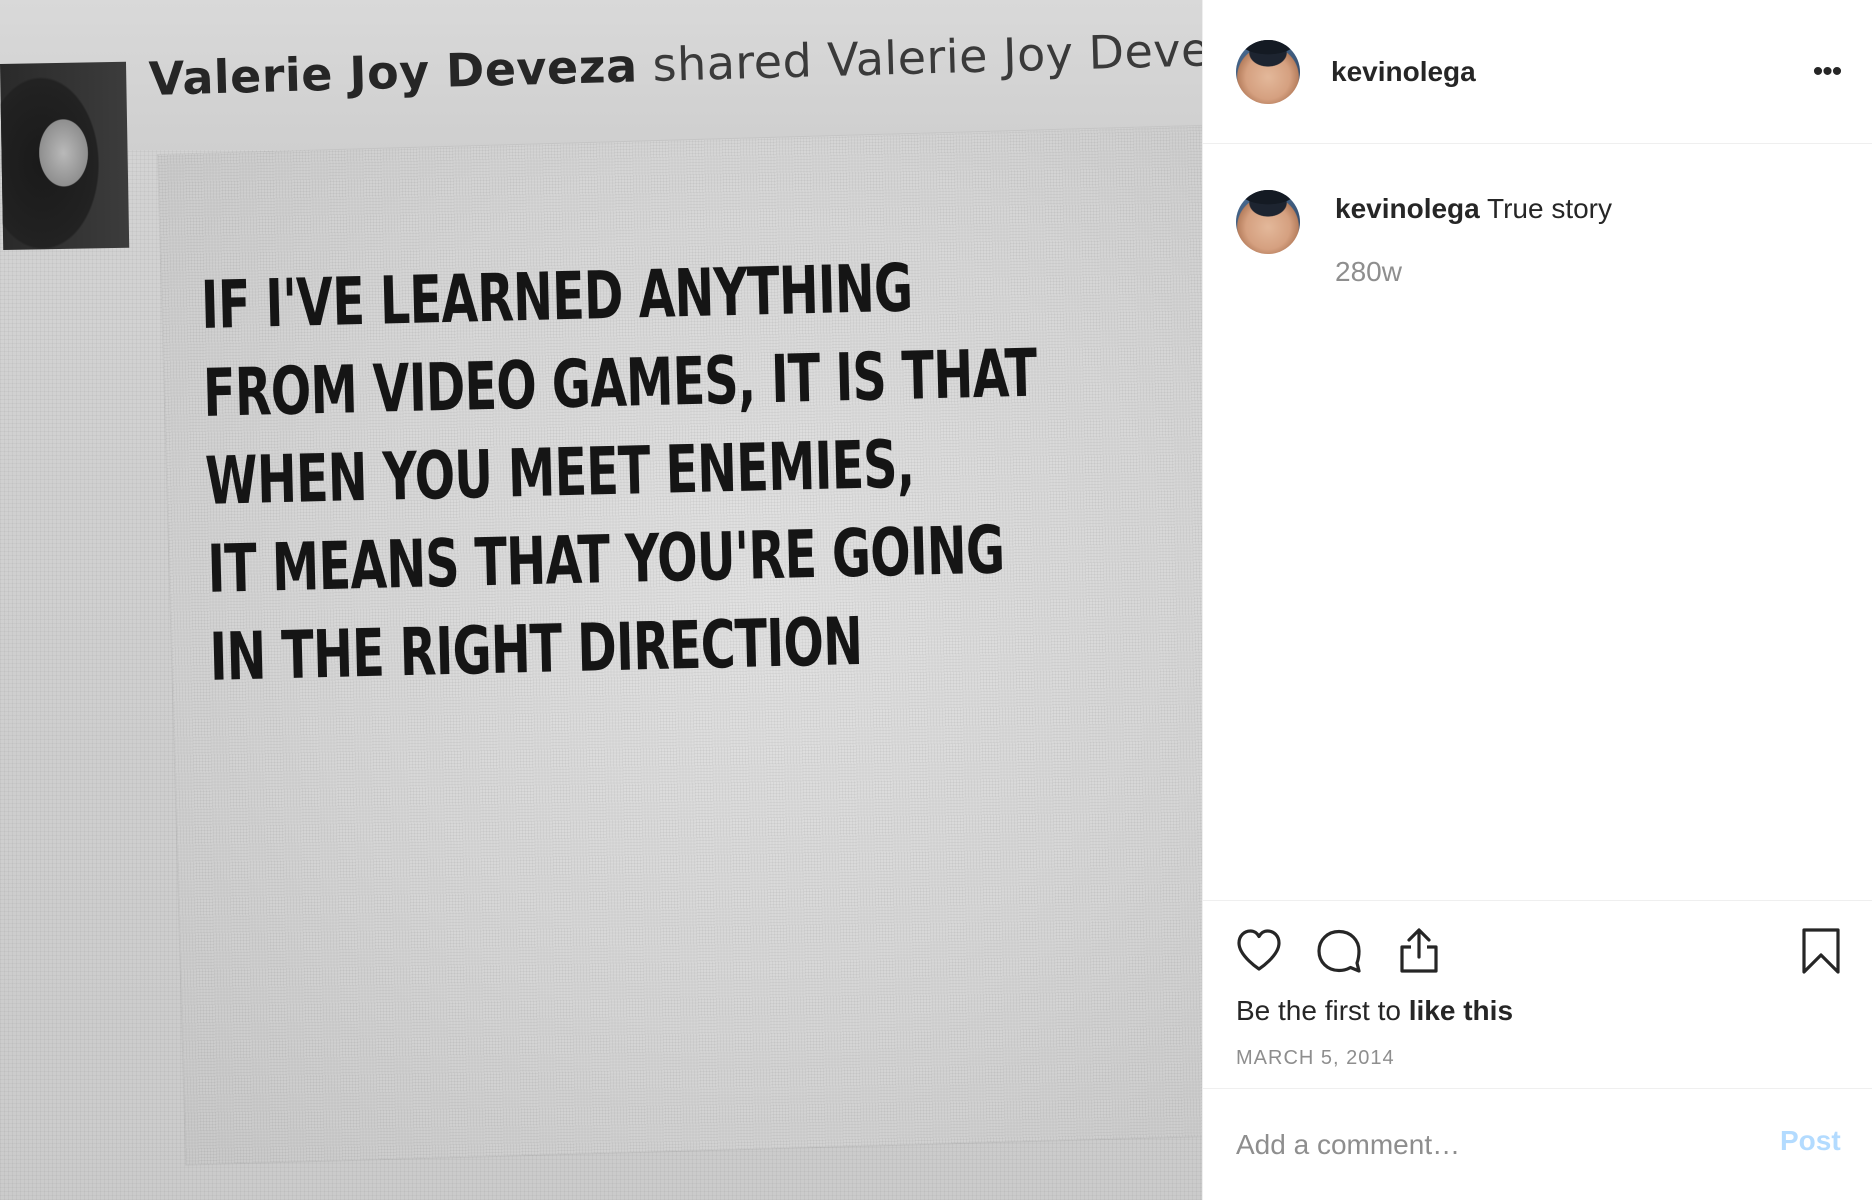 Image resolution: width=1872 pixels, height=1201 pixels. Describe the element at coordinates (1403, 72) in the screenshot. I see `author-username: kevinolega` at that location.